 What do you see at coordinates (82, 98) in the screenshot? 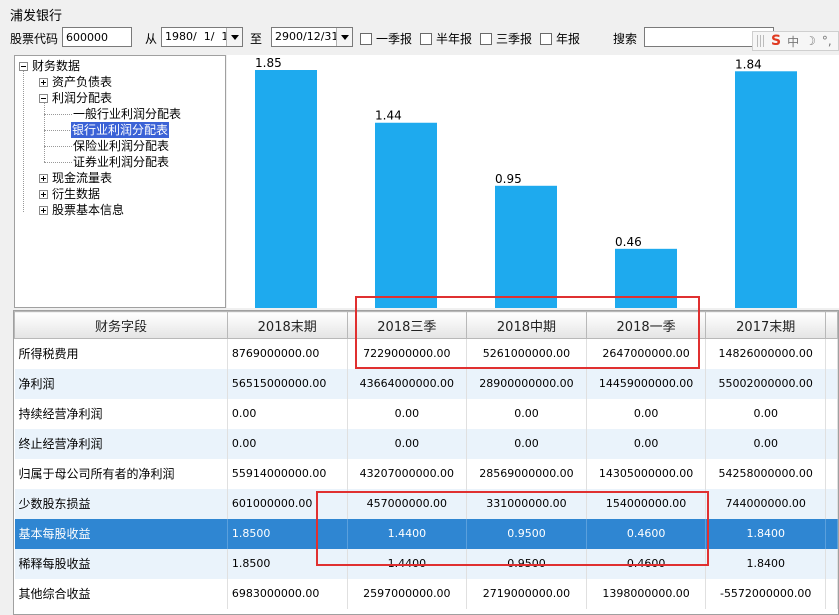
I see `tree-node-label: 利润分配表` at bounding box center [82, 98].